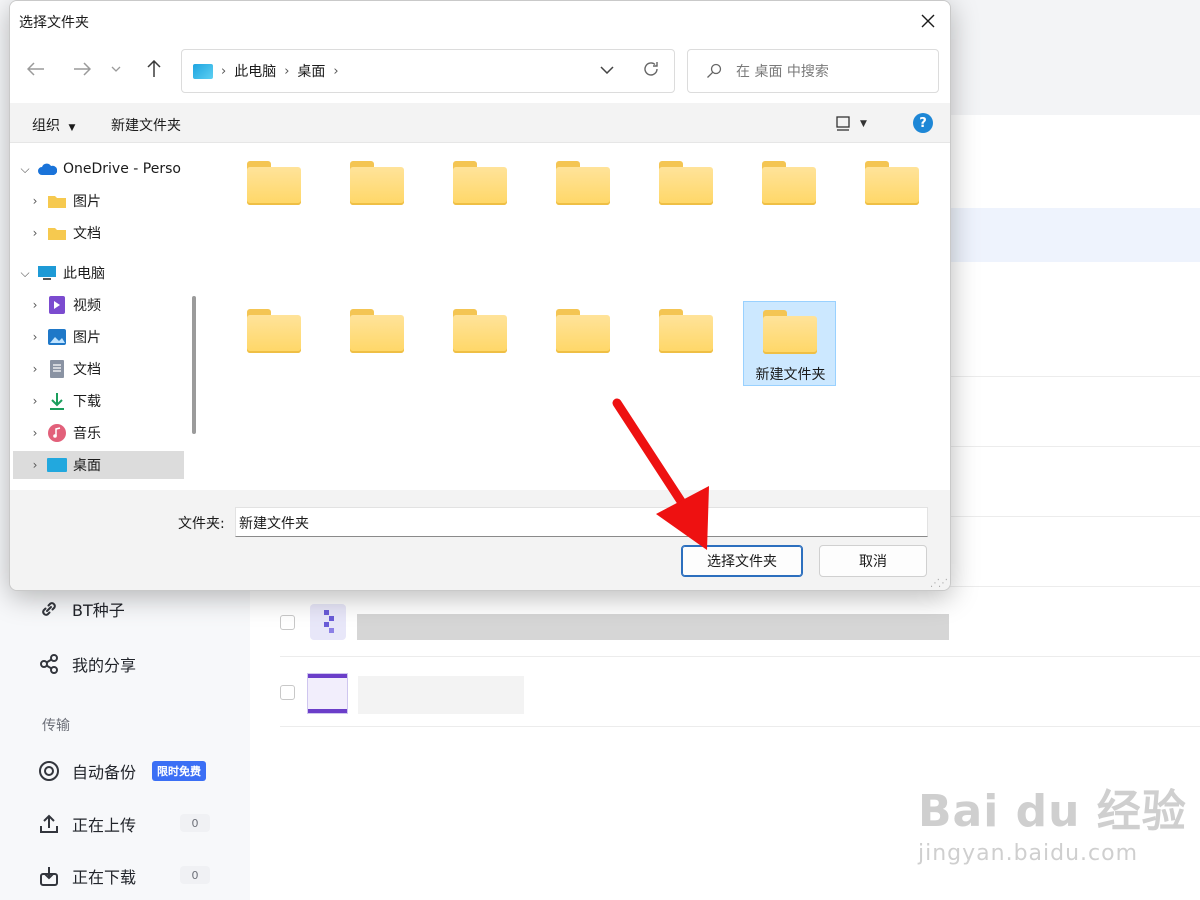  What do you see at coordinates (813, 71) in the screenshot?
I see `search-box: 在 桌面 中搜索` at bounding box center [813, 71].